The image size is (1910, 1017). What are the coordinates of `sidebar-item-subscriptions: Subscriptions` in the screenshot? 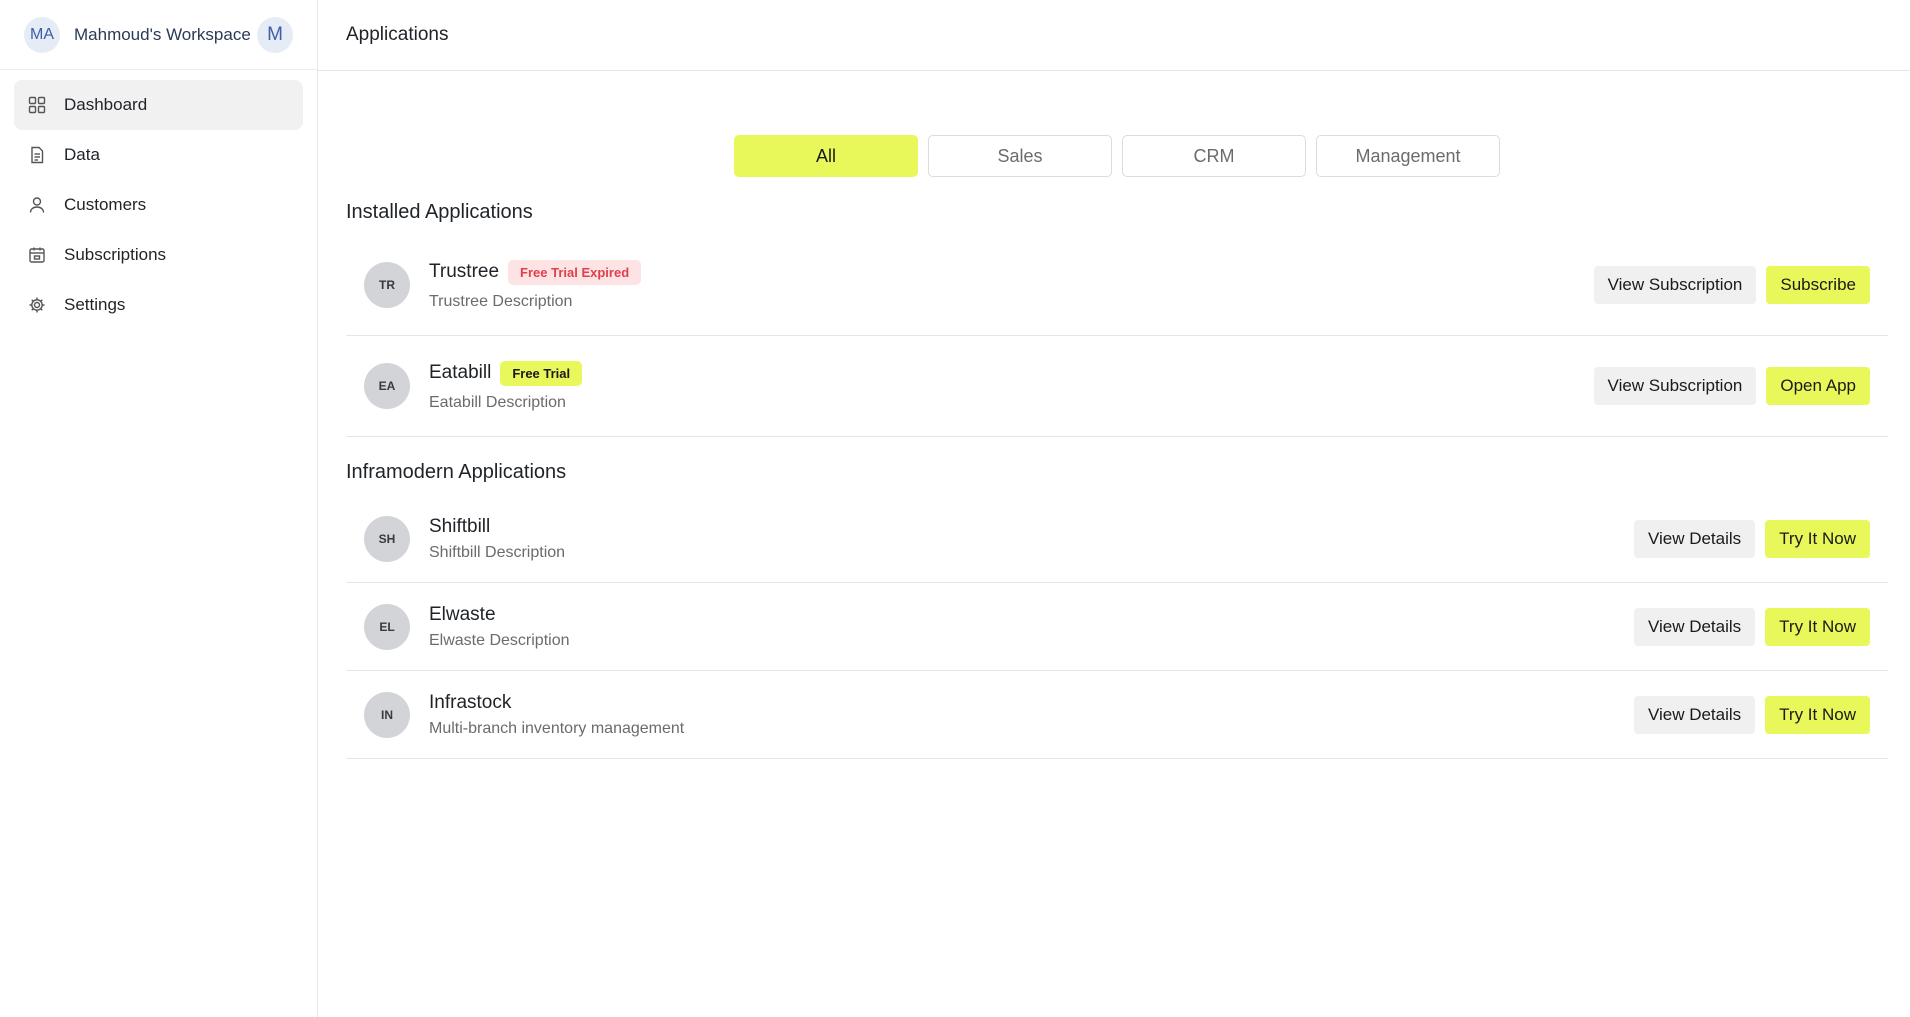 It's located at (158, 255).